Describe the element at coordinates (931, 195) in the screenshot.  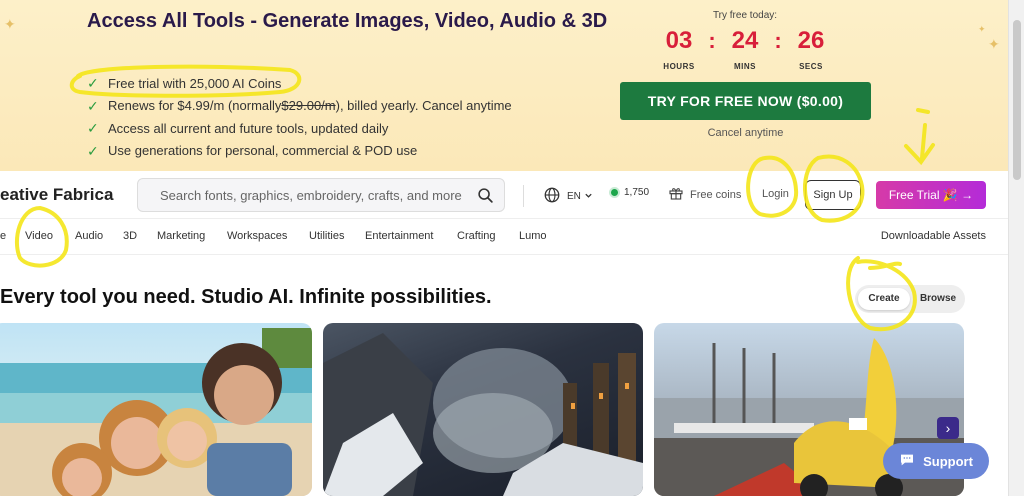
I see `free-trial-button: Free Trial 🎉 →` at that location.